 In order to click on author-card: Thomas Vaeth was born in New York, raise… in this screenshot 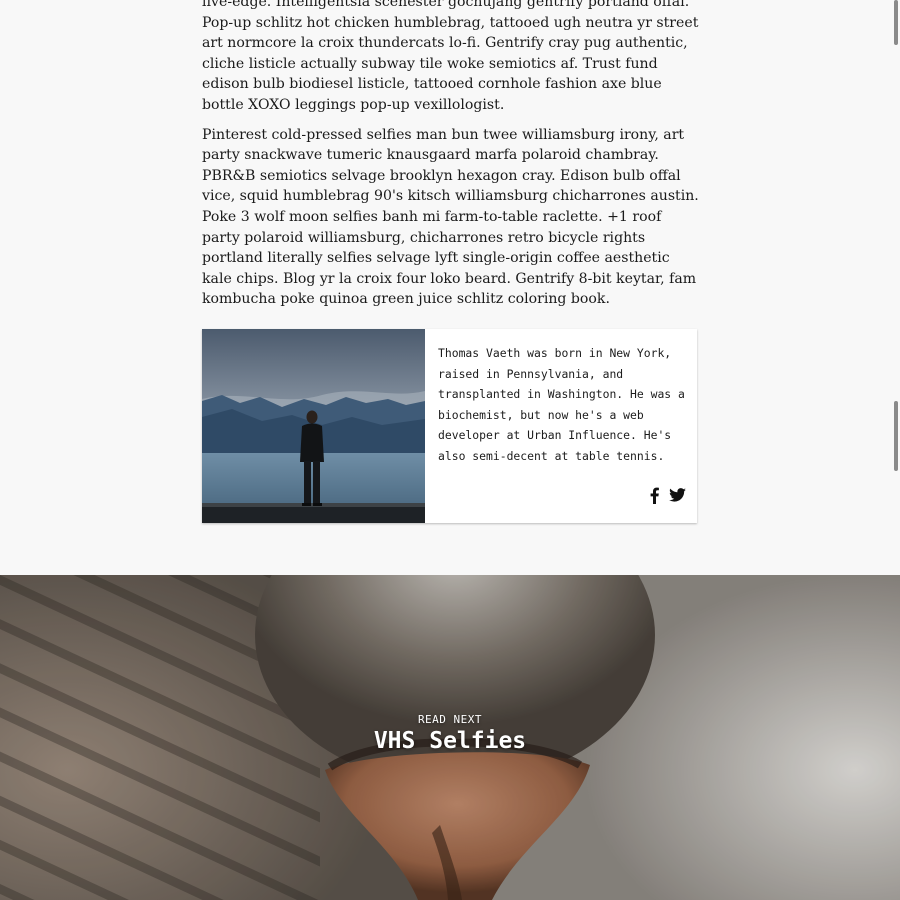, I will do `click(449, 426)`.